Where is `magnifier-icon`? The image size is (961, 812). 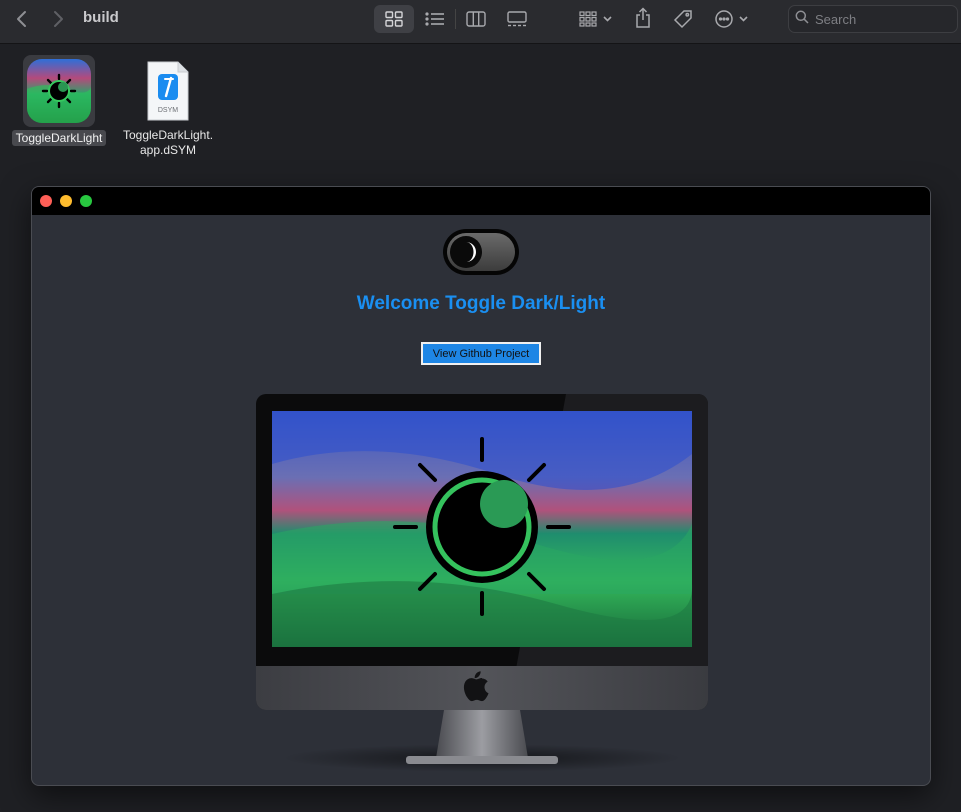 magnifier-icon is located at coordinates (802, 19).